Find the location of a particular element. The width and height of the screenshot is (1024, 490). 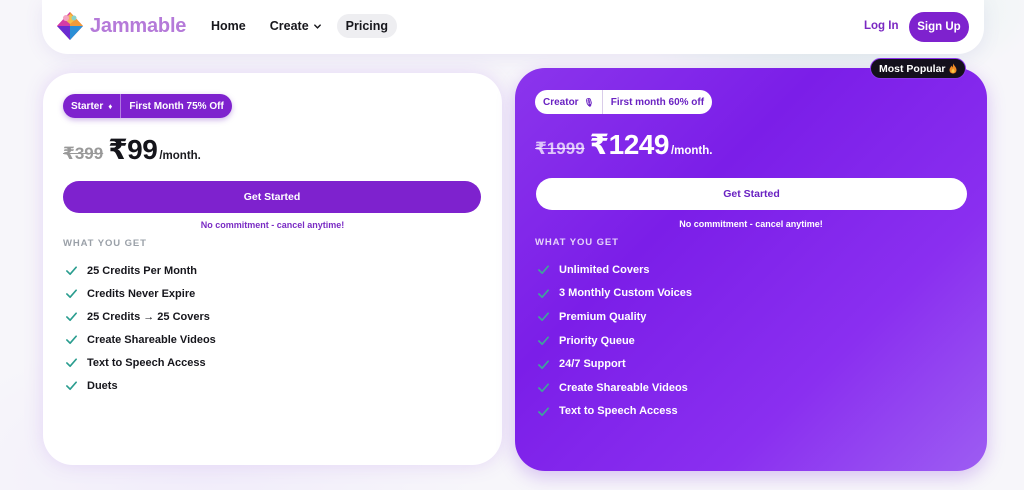

feature-item: Priority Queue is located at coordinates (614, 341).